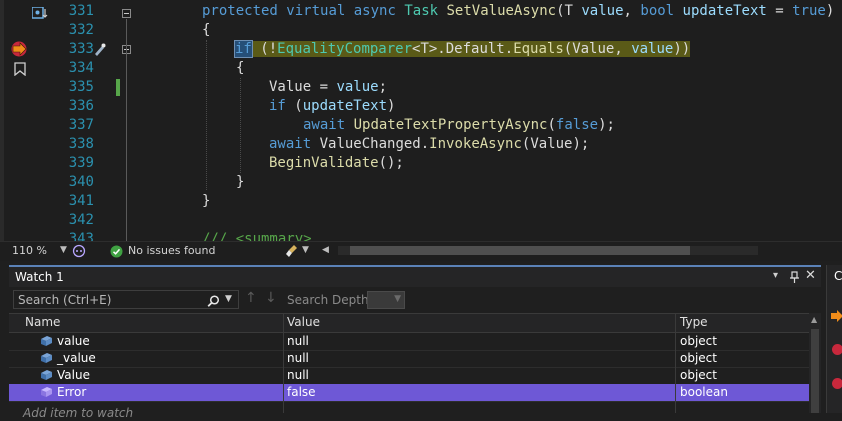  What do you see at coordinates (81, 201) in the screenshot?
I see `line-number: 341` at bounding box center [81, 201].